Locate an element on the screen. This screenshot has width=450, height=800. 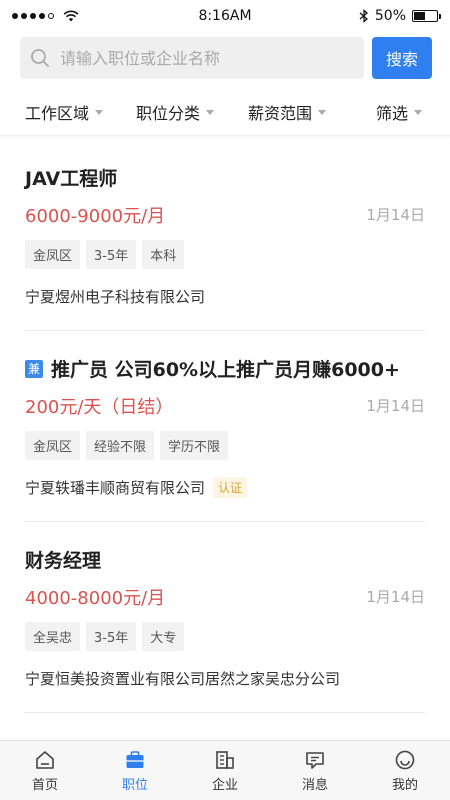
job-tag: 本科 is located at coordinates (163, 254).